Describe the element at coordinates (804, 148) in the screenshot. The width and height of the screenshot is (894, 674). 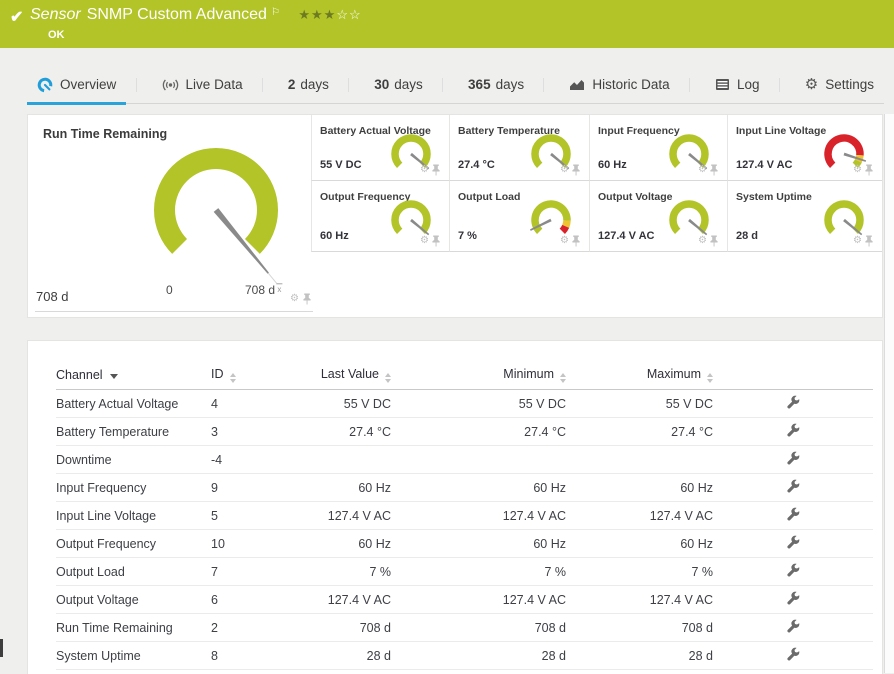
I see `gauge-card: Input Line Voltage 127.4 V AC ⚙` at that location.